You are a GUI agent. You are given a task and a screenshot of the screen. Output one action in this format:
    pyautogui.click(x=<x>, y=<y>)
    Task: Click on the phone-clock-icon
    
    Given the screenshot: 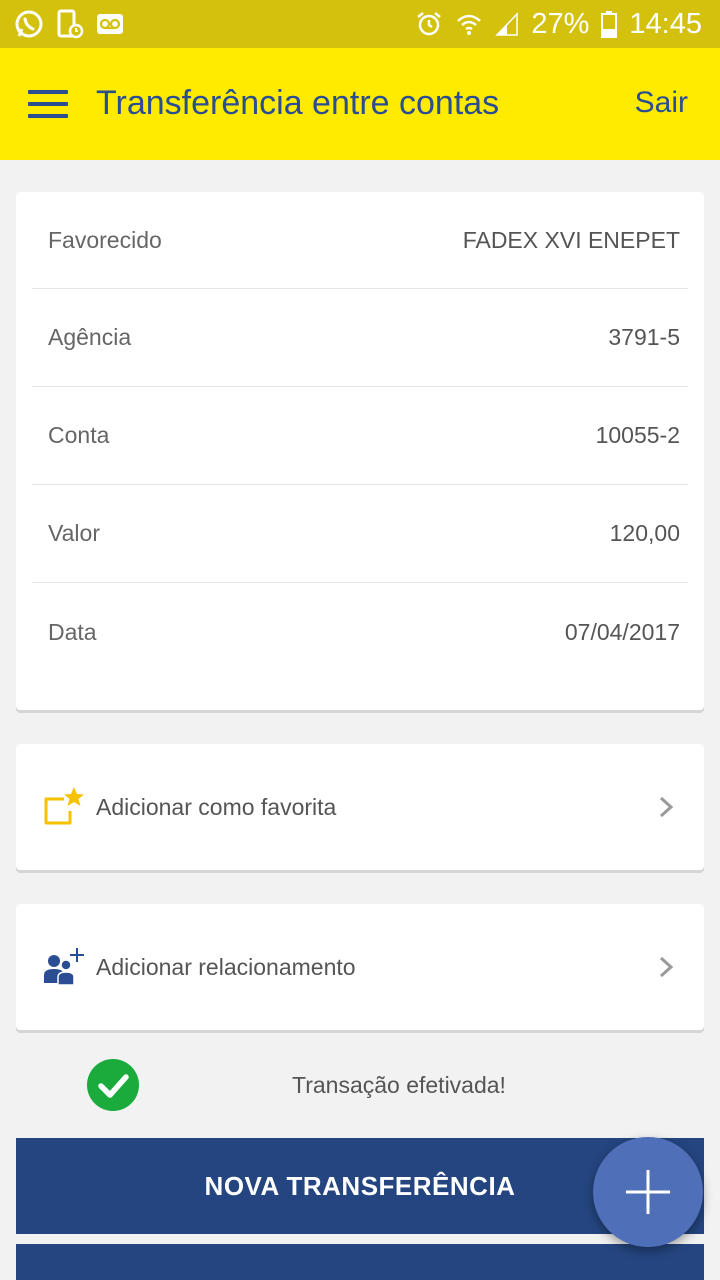 What is the action you would take?
    pyautogui.click(x=70, y=24)
    